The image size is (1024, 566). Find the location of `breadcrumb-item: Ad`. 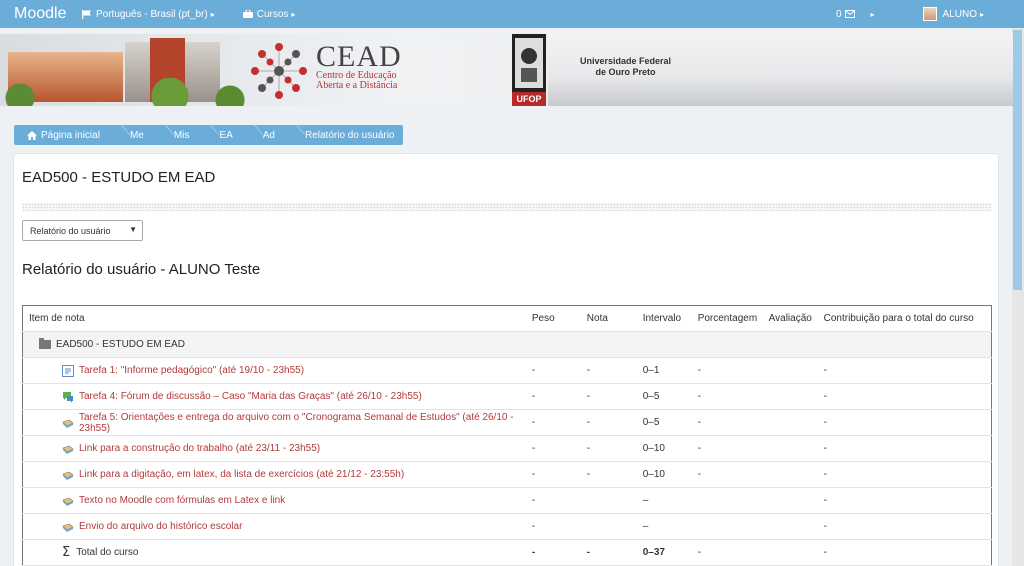

breadcrumb-item: Ad is located at coordinates (270, 135).